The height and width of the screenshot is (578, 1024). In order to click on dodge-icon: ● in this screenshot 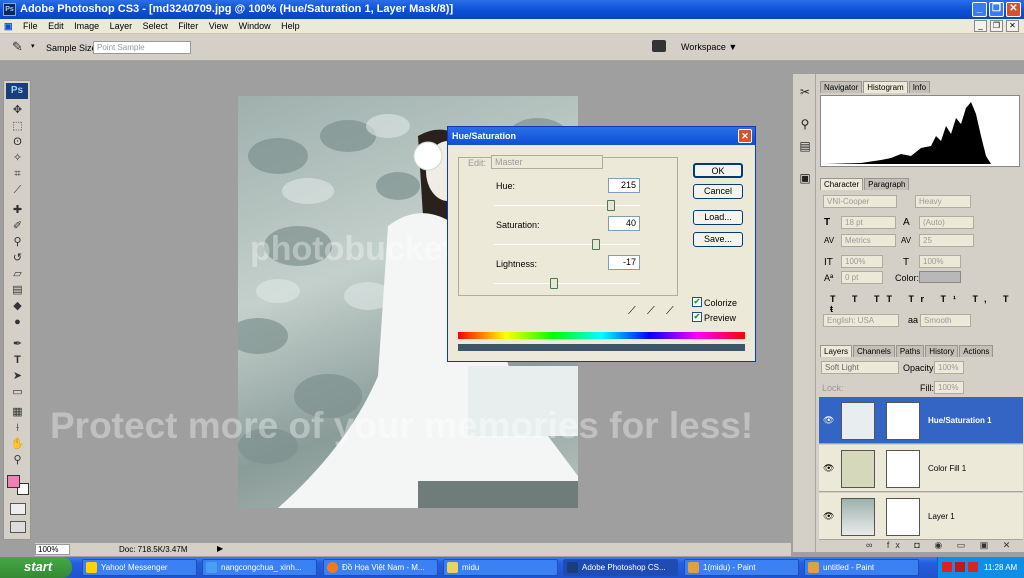, I will do `click(17, 322)`.